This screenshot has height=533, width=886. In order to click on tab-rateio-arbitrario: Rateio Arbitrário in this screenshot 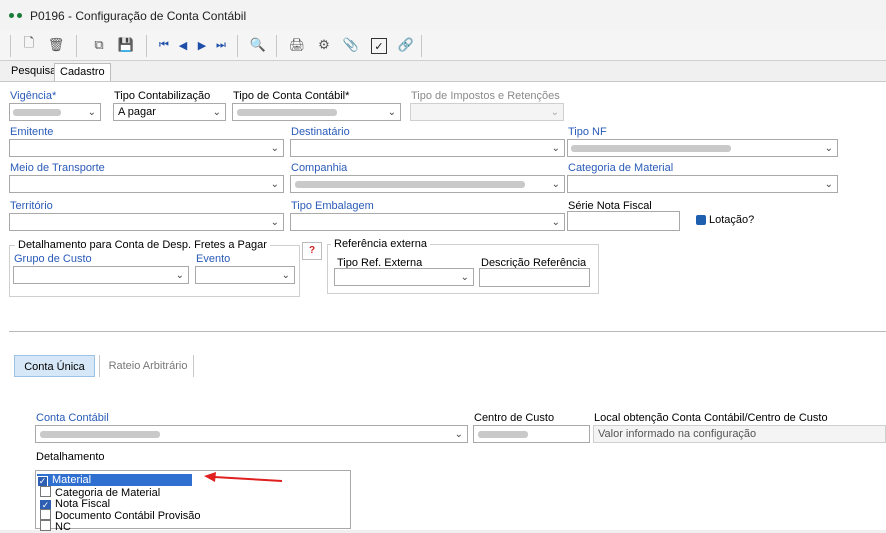, I will do `click(148, 366)`.